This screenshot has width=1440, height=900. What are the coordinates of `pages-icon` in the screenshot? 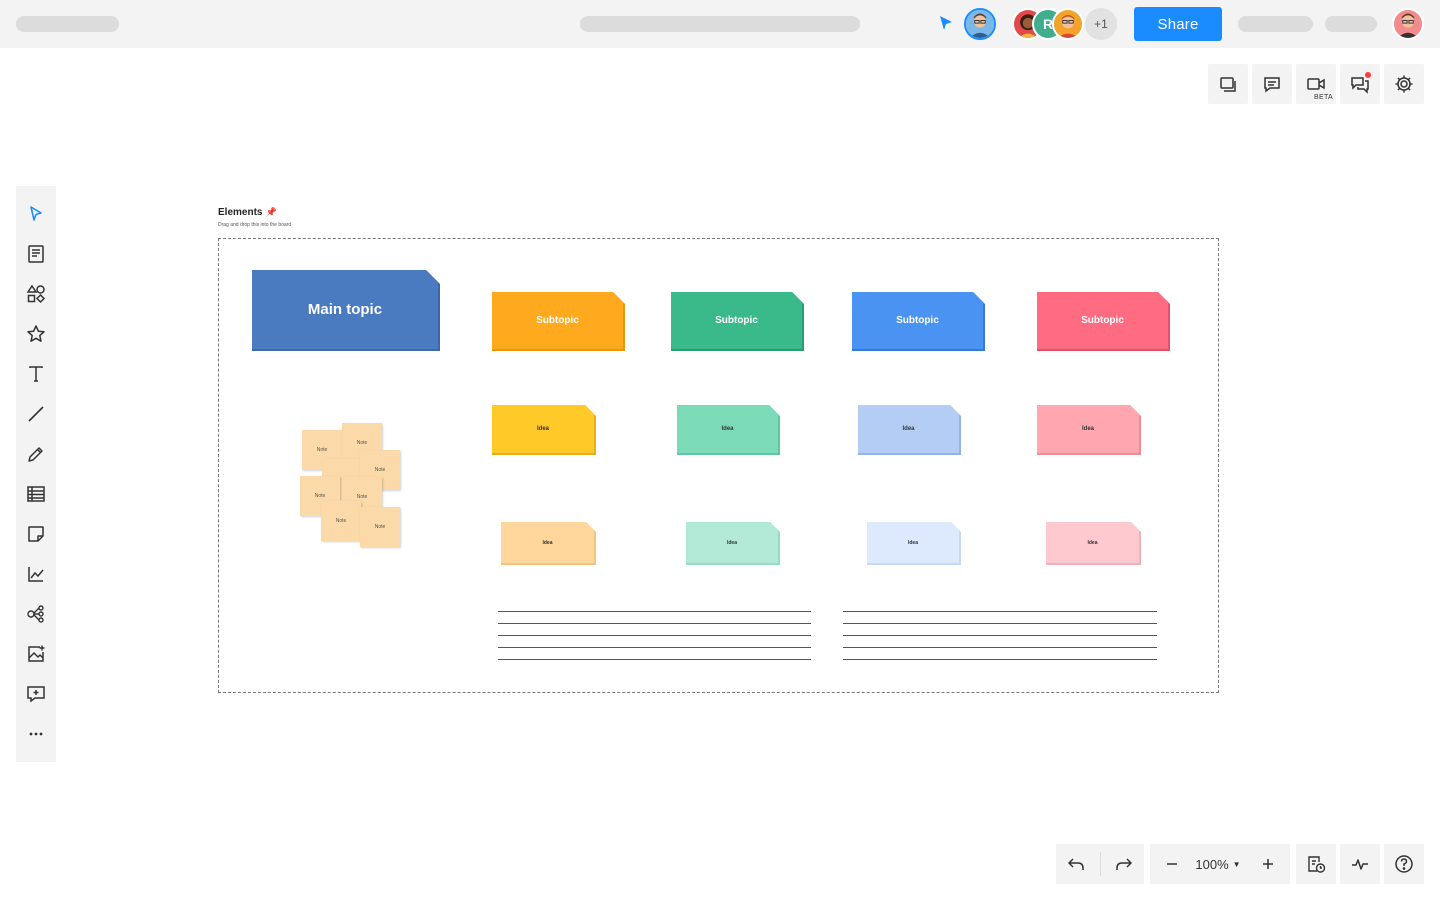 It's located at (1228, 84).